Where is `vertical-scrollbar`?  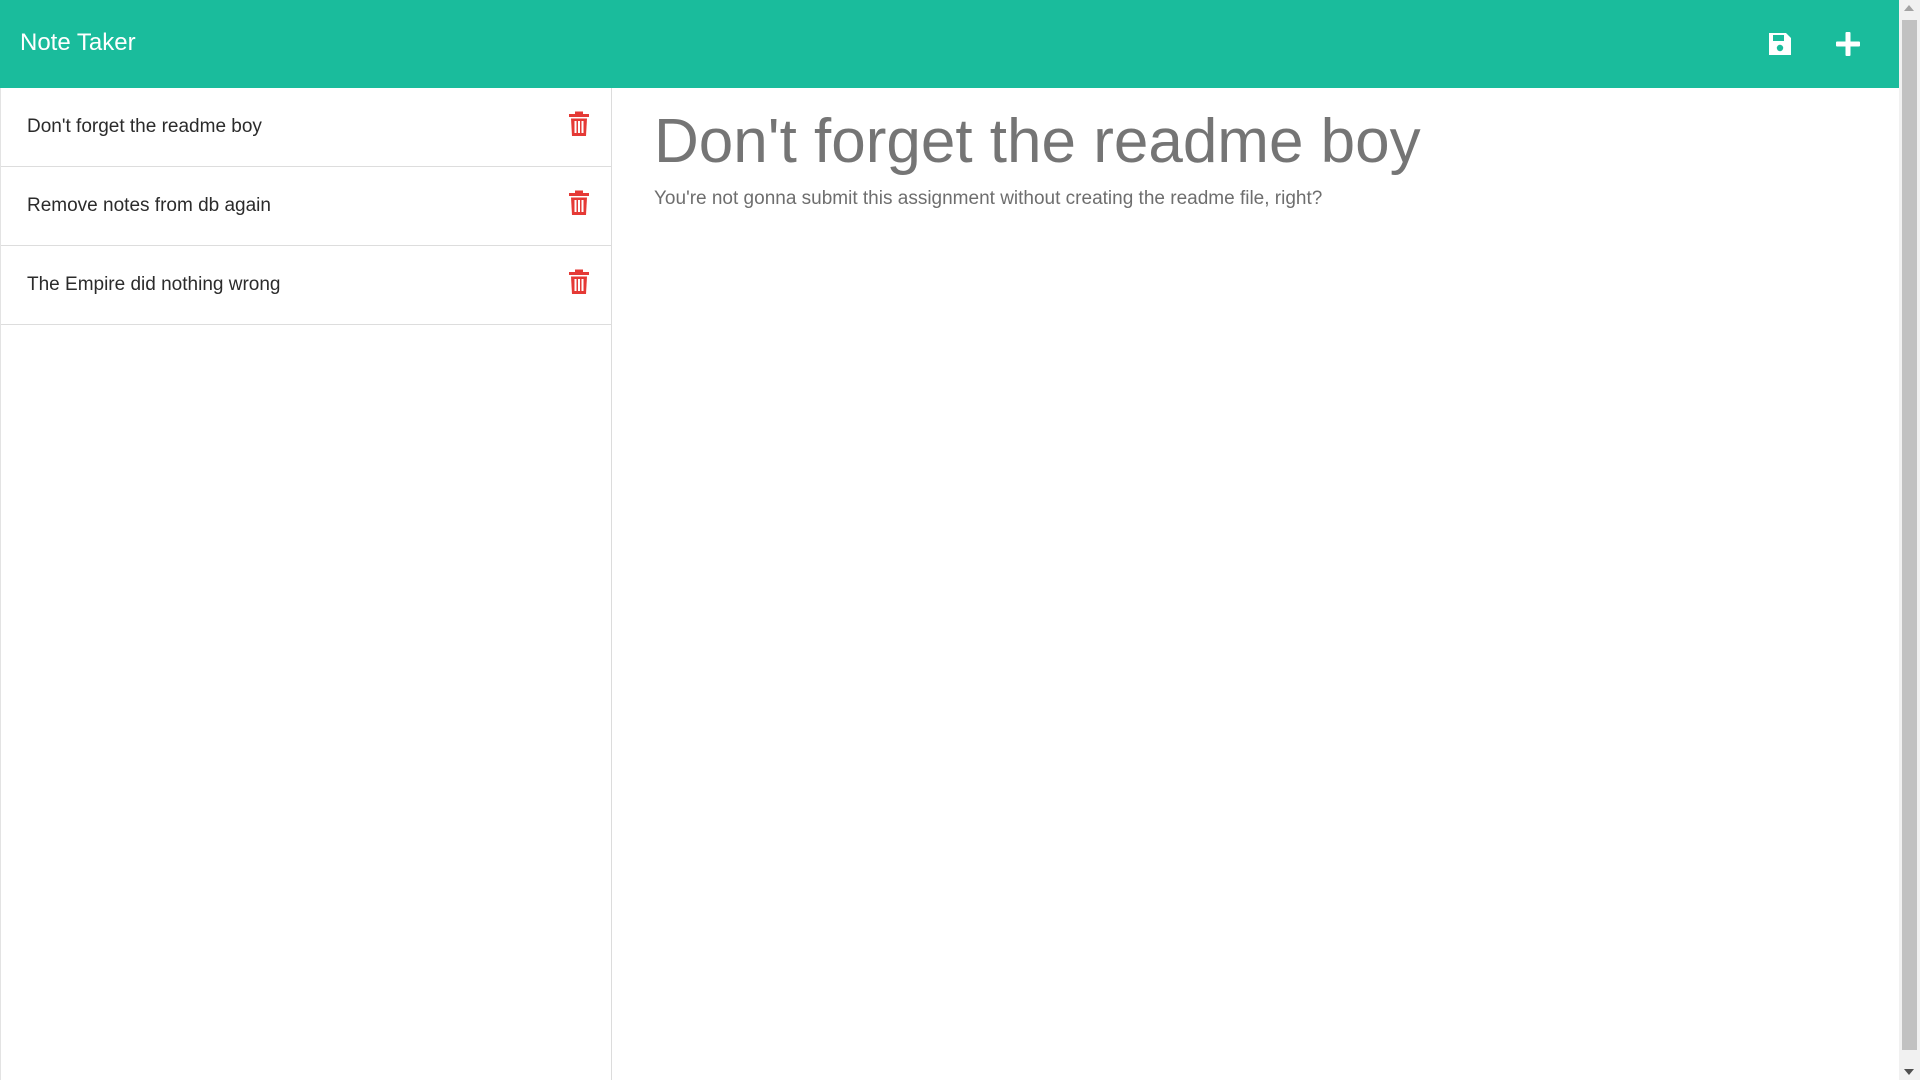
vertical-scrollbar is located at coordinates (1909, 540).